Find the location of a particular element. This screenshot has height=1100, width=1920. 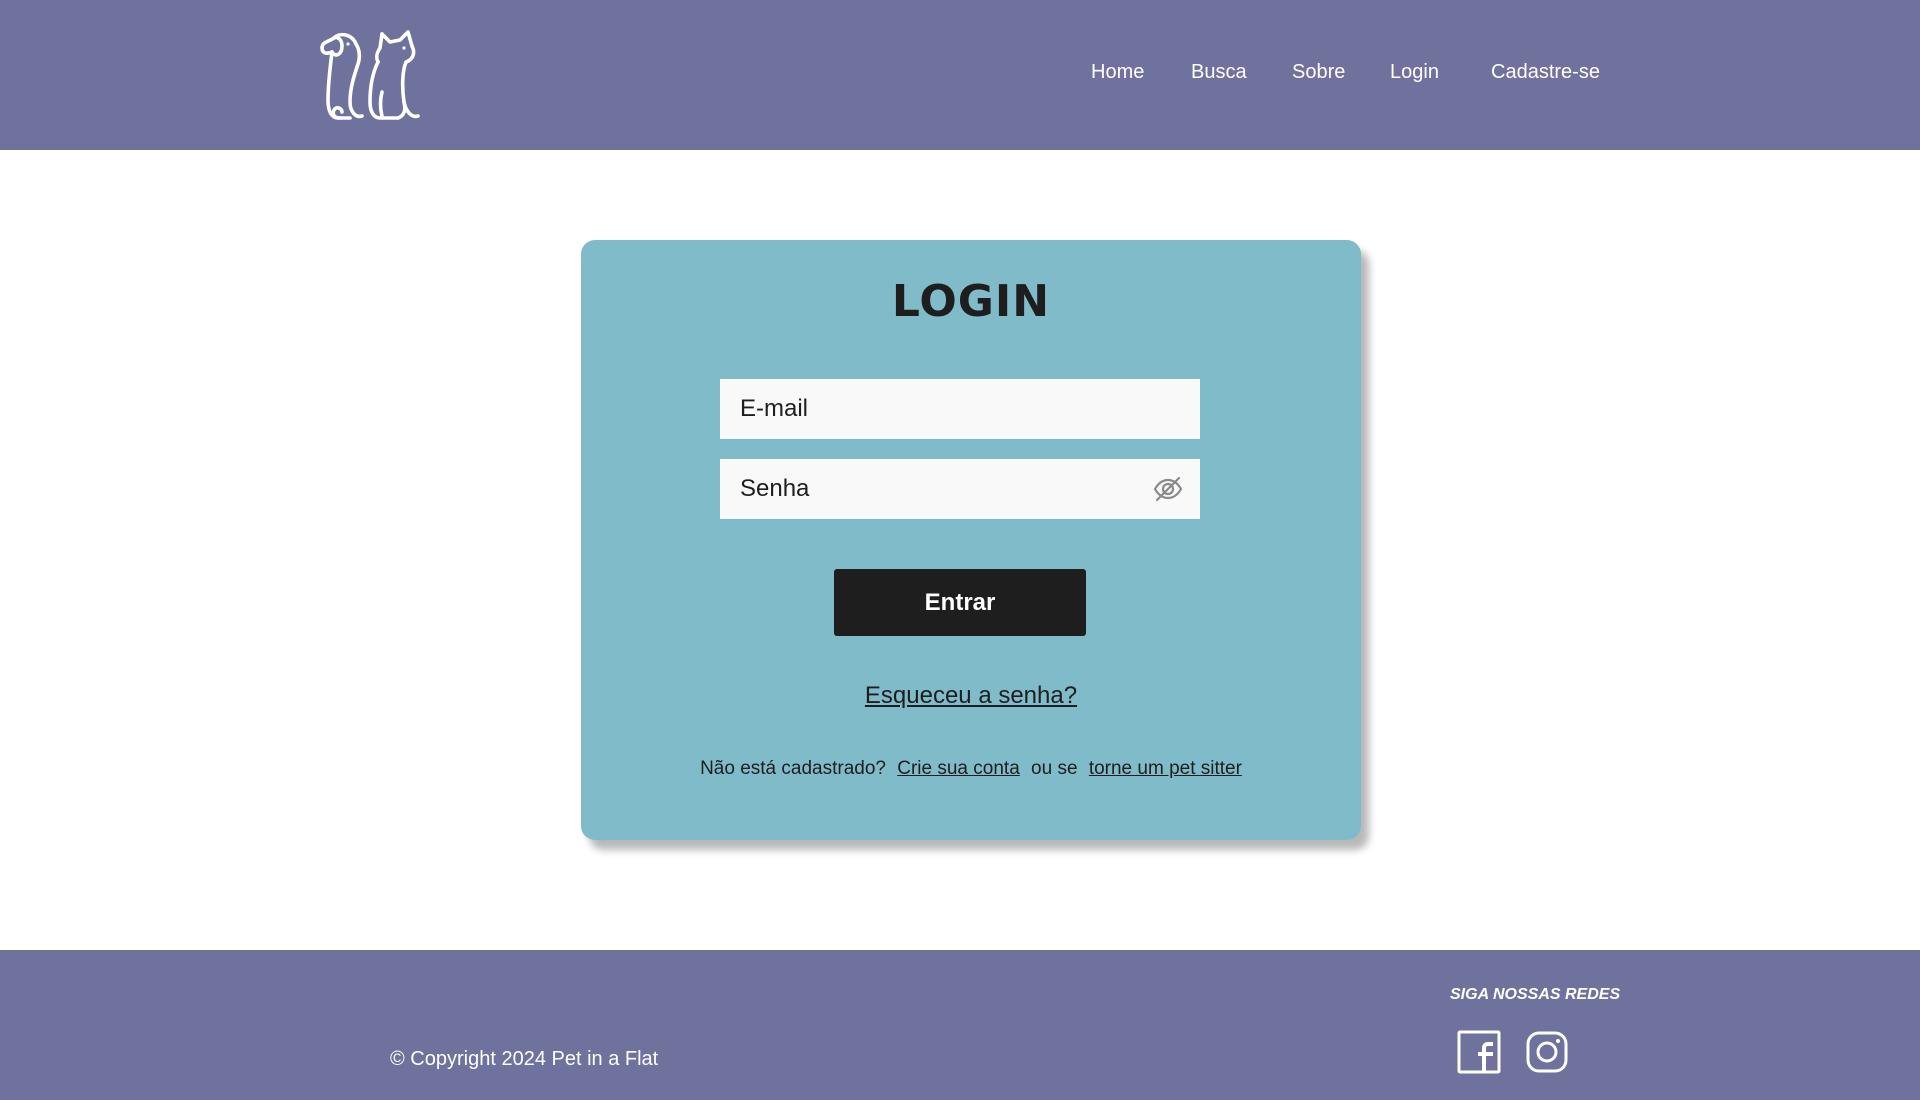

copyright-text: © Copyright 2024 Pet in a Flat is located at coordinates (524, 1059).